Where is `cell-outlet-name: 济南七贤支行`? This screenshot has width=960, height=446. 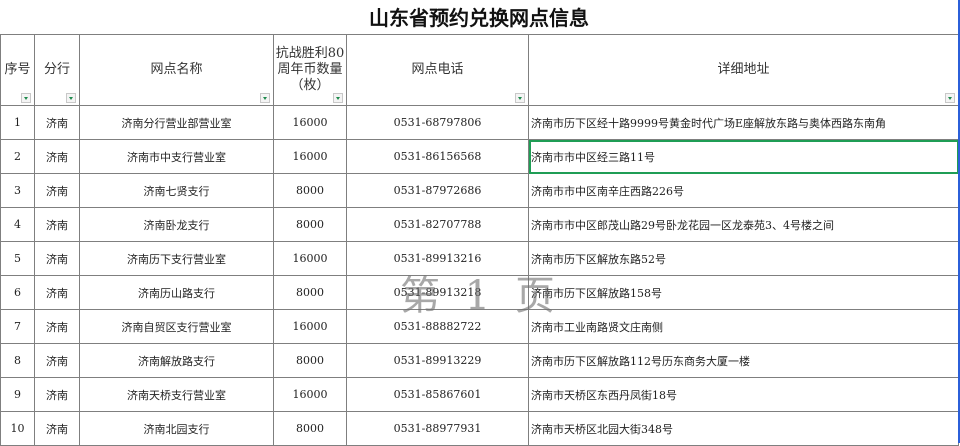 cell-outlet-name: 济南七贤支行 is located at coordinates (176, 190).